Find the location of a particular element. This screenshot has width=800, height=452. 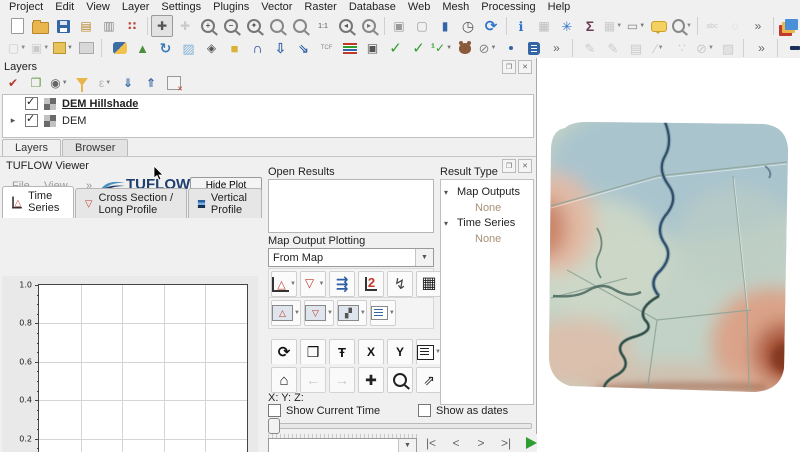

georeferencer-button: ▨ is located at coordinates (189, 48).